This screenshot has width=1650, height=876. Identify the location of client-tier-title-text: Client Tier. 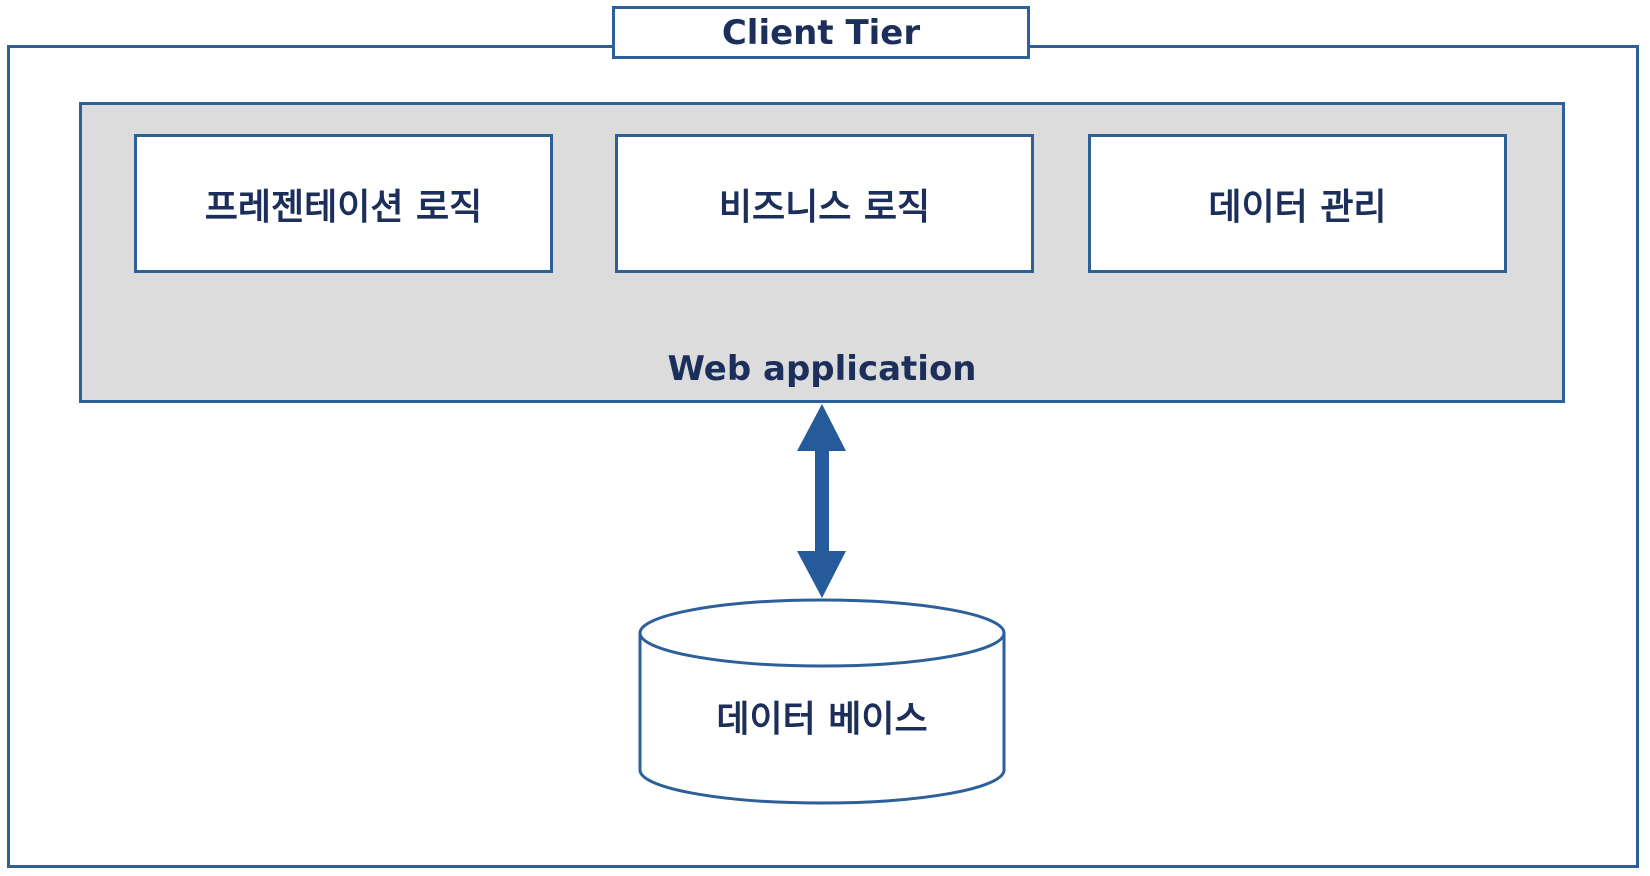
(821, 32).